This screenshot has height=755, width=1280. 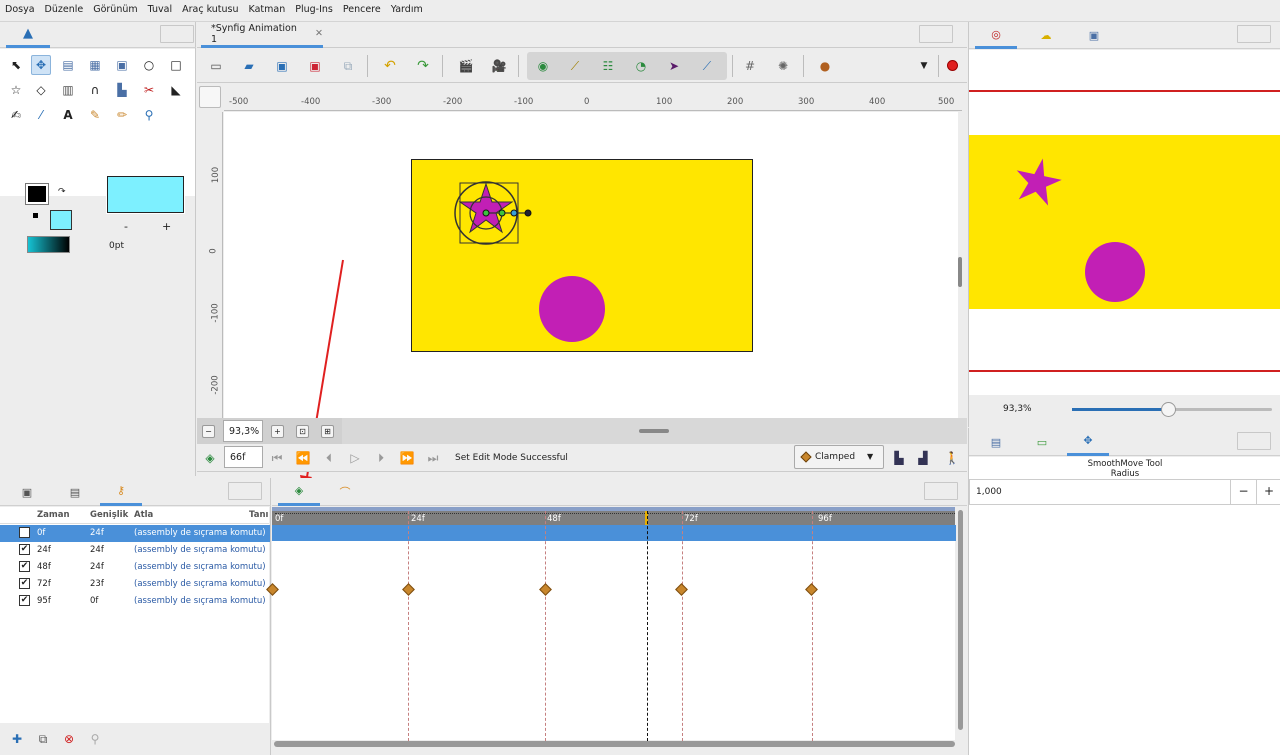 I want to click on fill-color-swatch, so click(x=61, y=220).